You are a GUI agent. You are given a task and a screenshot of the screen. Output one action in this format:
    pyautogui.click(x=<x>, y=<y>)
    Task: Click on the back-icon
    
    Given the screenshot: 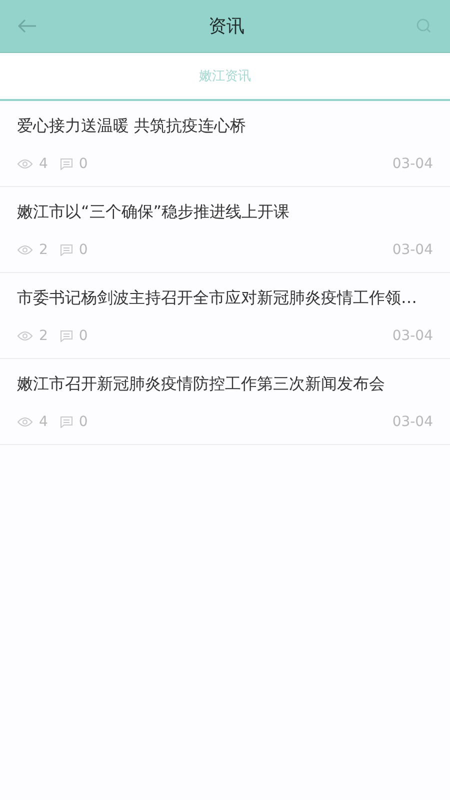 What is the action you would take?
    pyautogui.click(x=27, y=26)
    